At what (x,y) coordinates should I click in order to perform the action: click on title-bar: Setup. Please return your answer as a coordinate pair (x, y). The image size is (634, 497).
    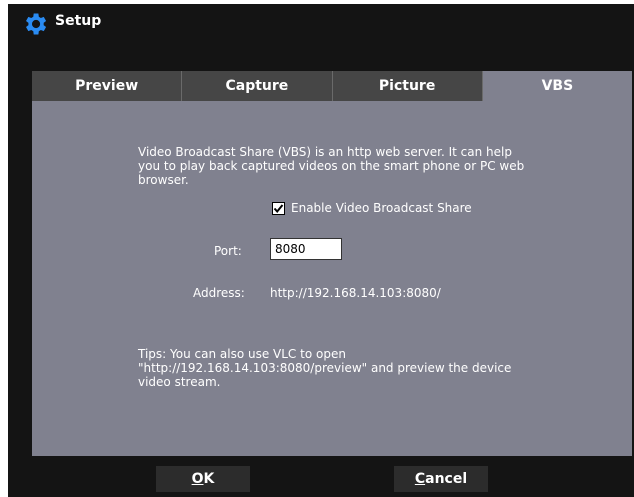
    Looking at the image, I should click on (321, 22).